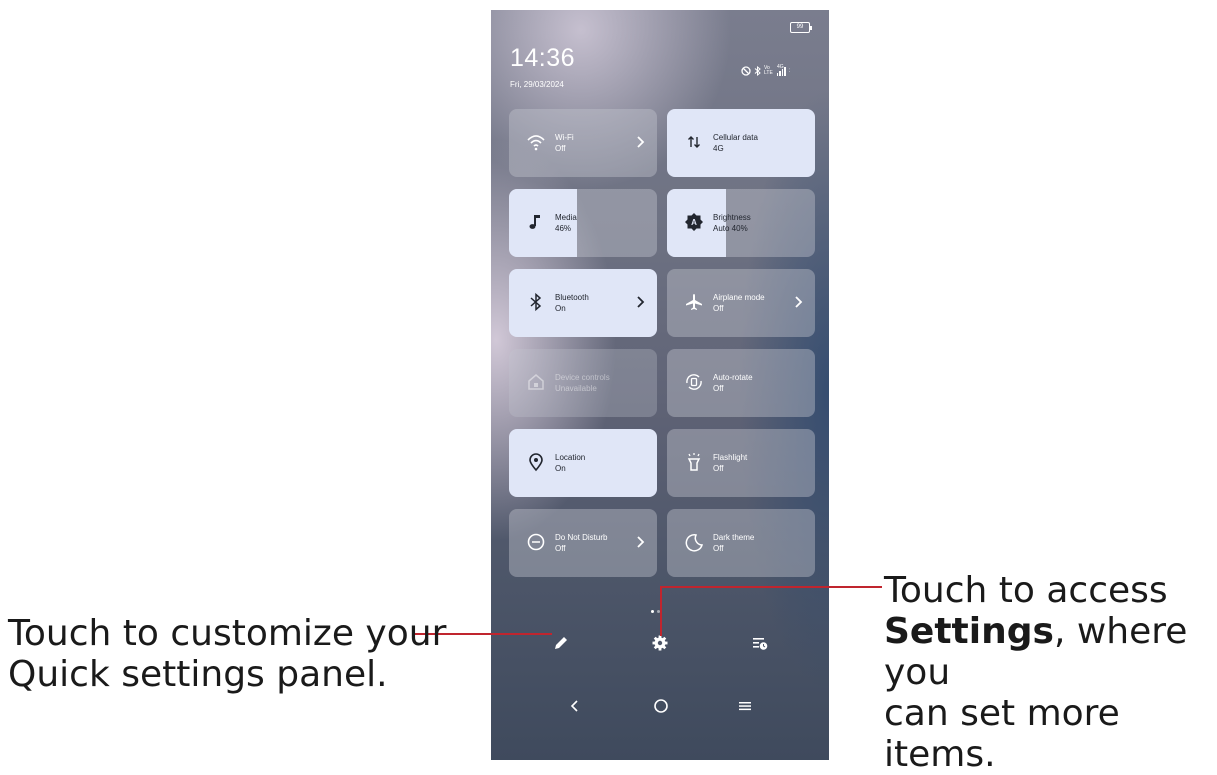  What do you see at coordinates (660, 60) in the screenshot?
I see `status-bar: 99 14:36 Fri, 29/03/2024 Vo LTE 4G :` at bounding box center [660, 60].